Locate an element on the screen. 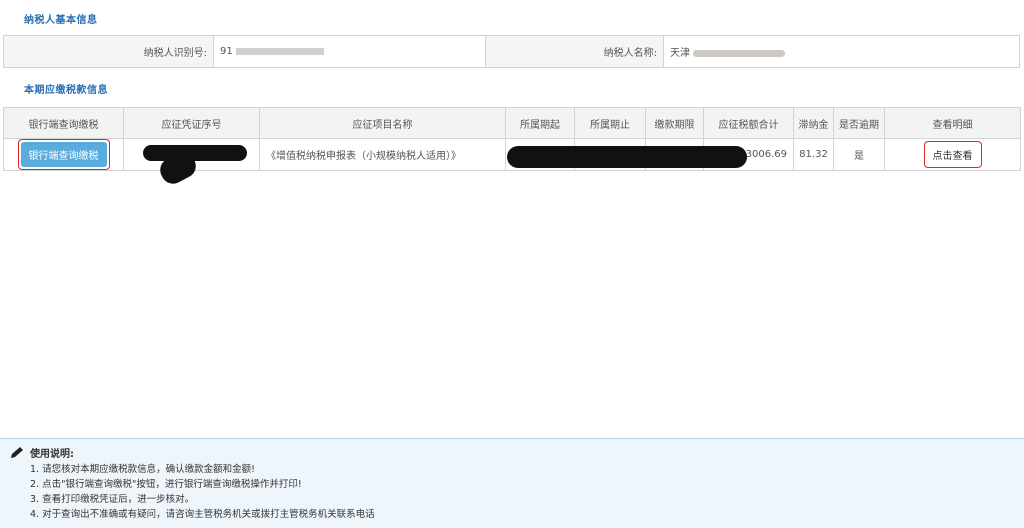 This screenshot has height=528, width=1024. view-detail-link: 点击查看 is located at coordinates (953, 154).